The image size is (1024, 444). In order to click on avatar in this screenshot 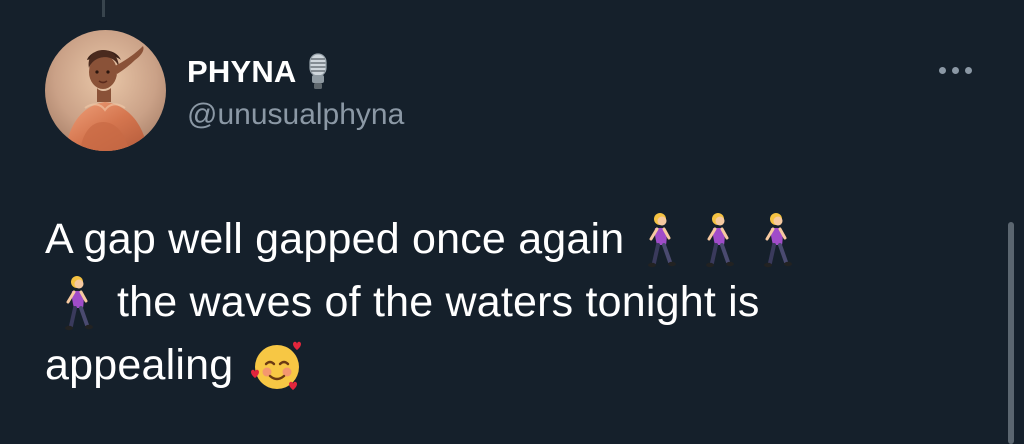, I will do `click(105, 90)`.